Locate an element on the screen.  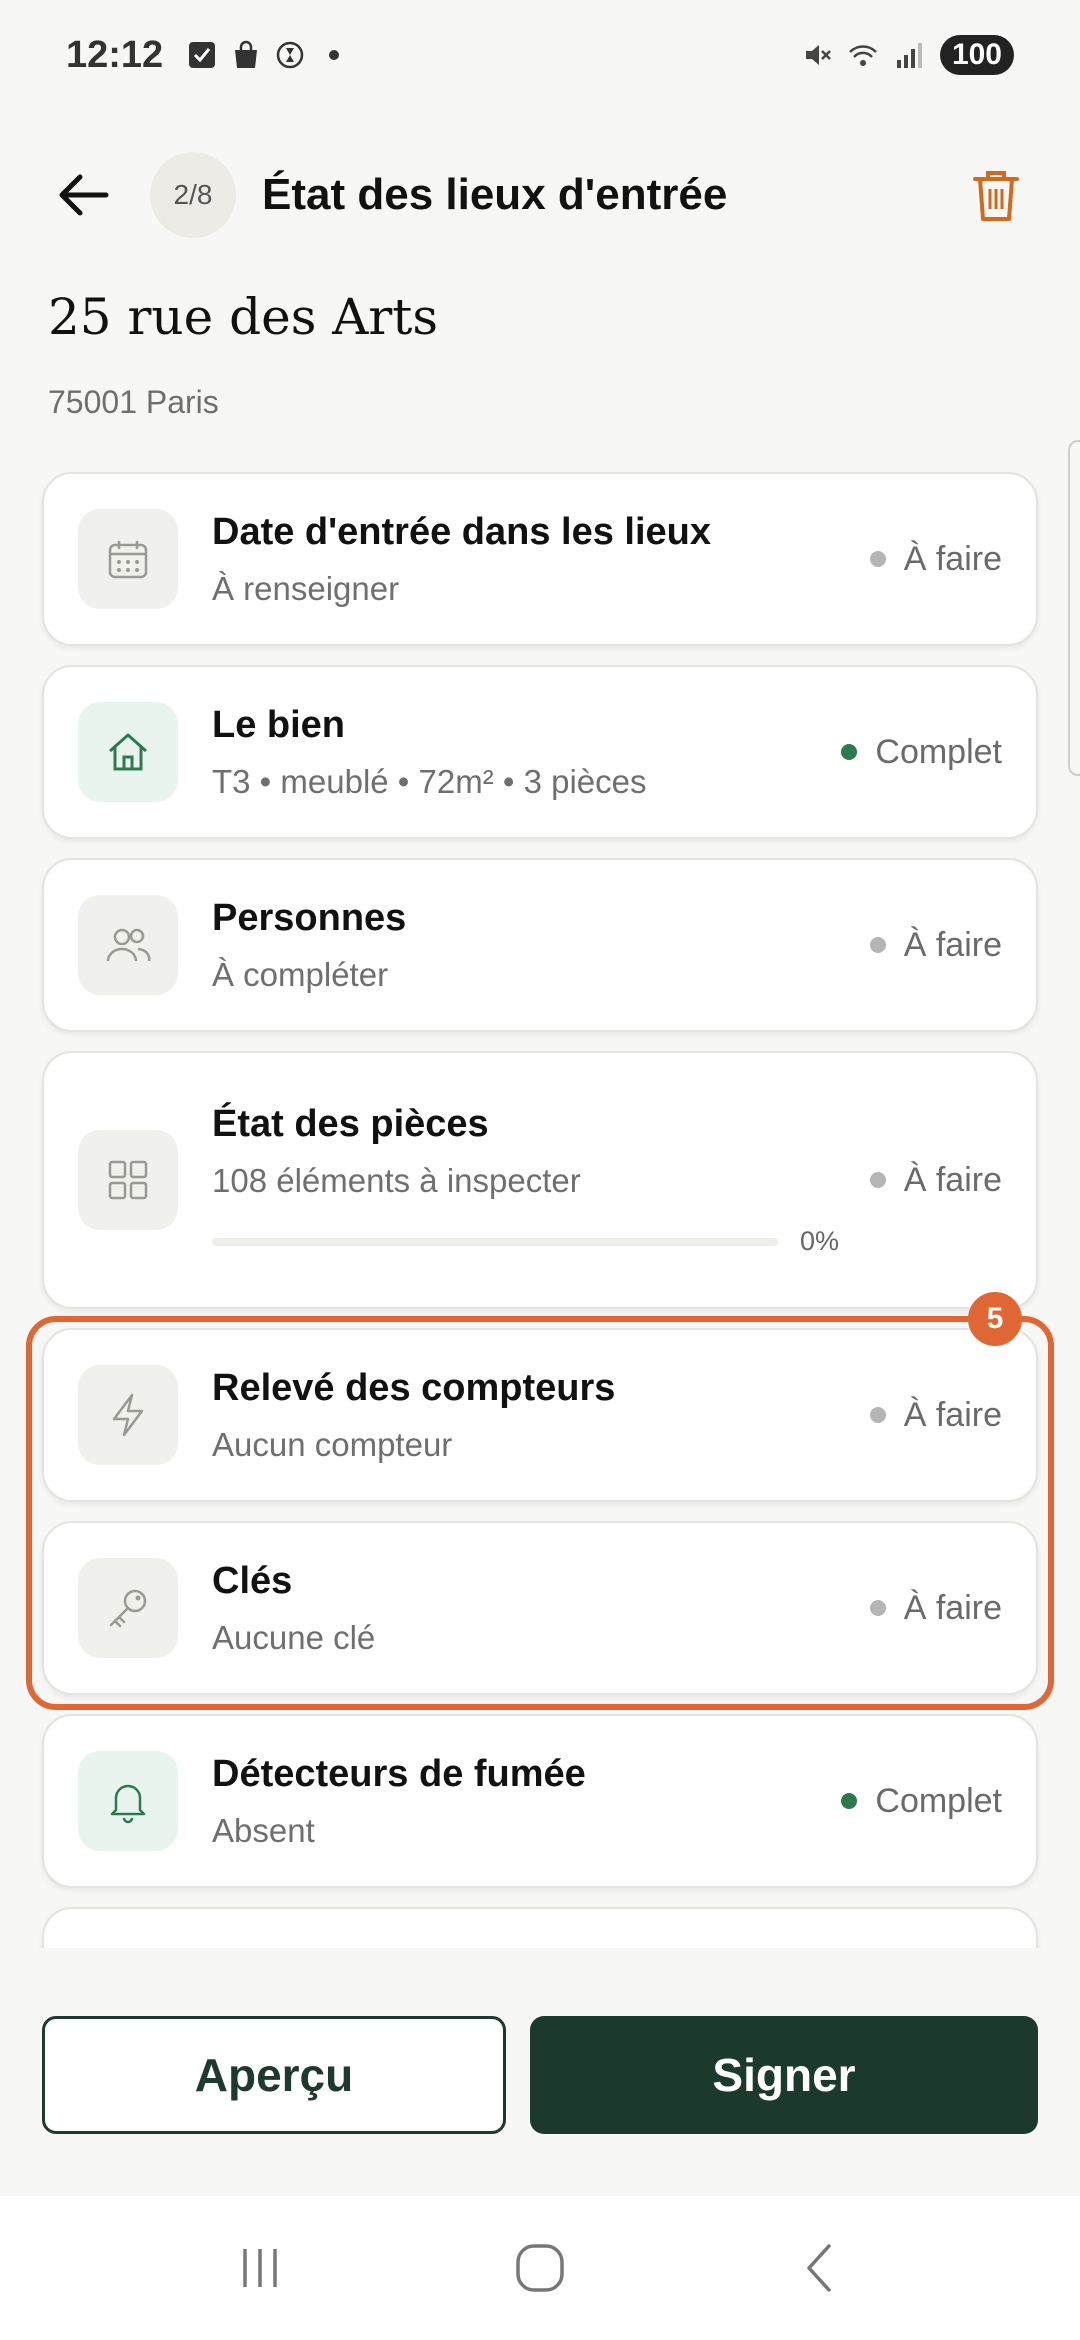
grid-icon is located at coordinates (128, 1180).